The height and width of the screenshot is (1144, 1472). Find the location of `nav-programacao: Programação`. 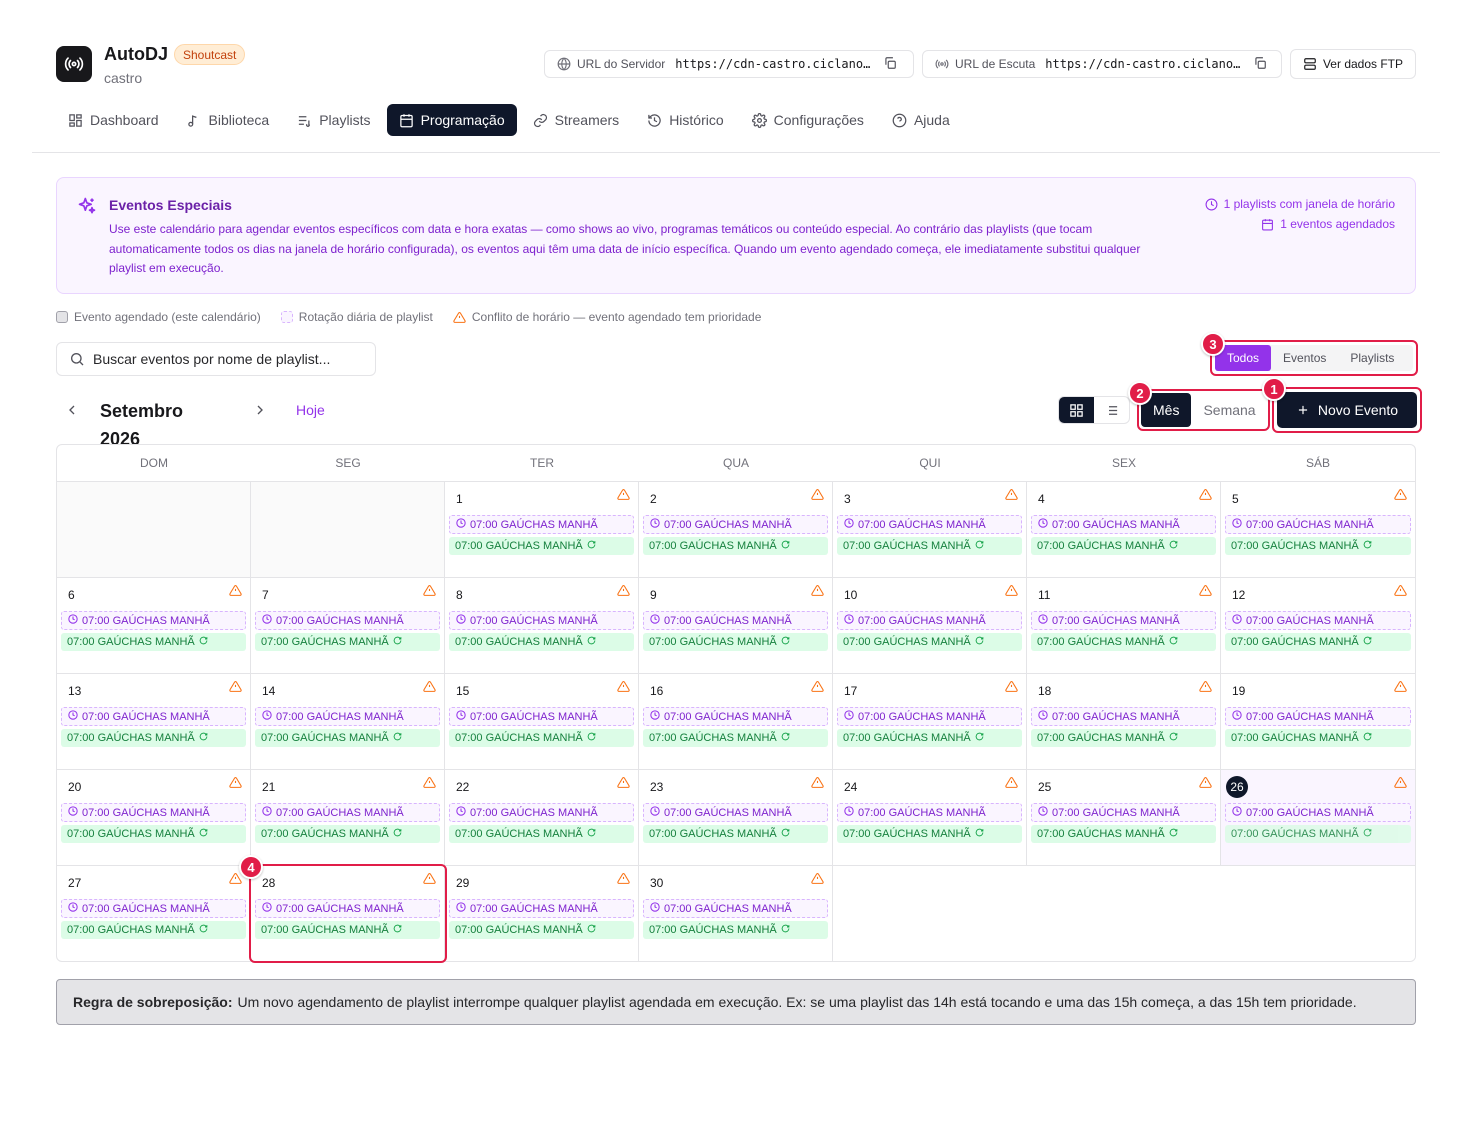

nav-programacao: Programação is located at coordinates (451, 120).